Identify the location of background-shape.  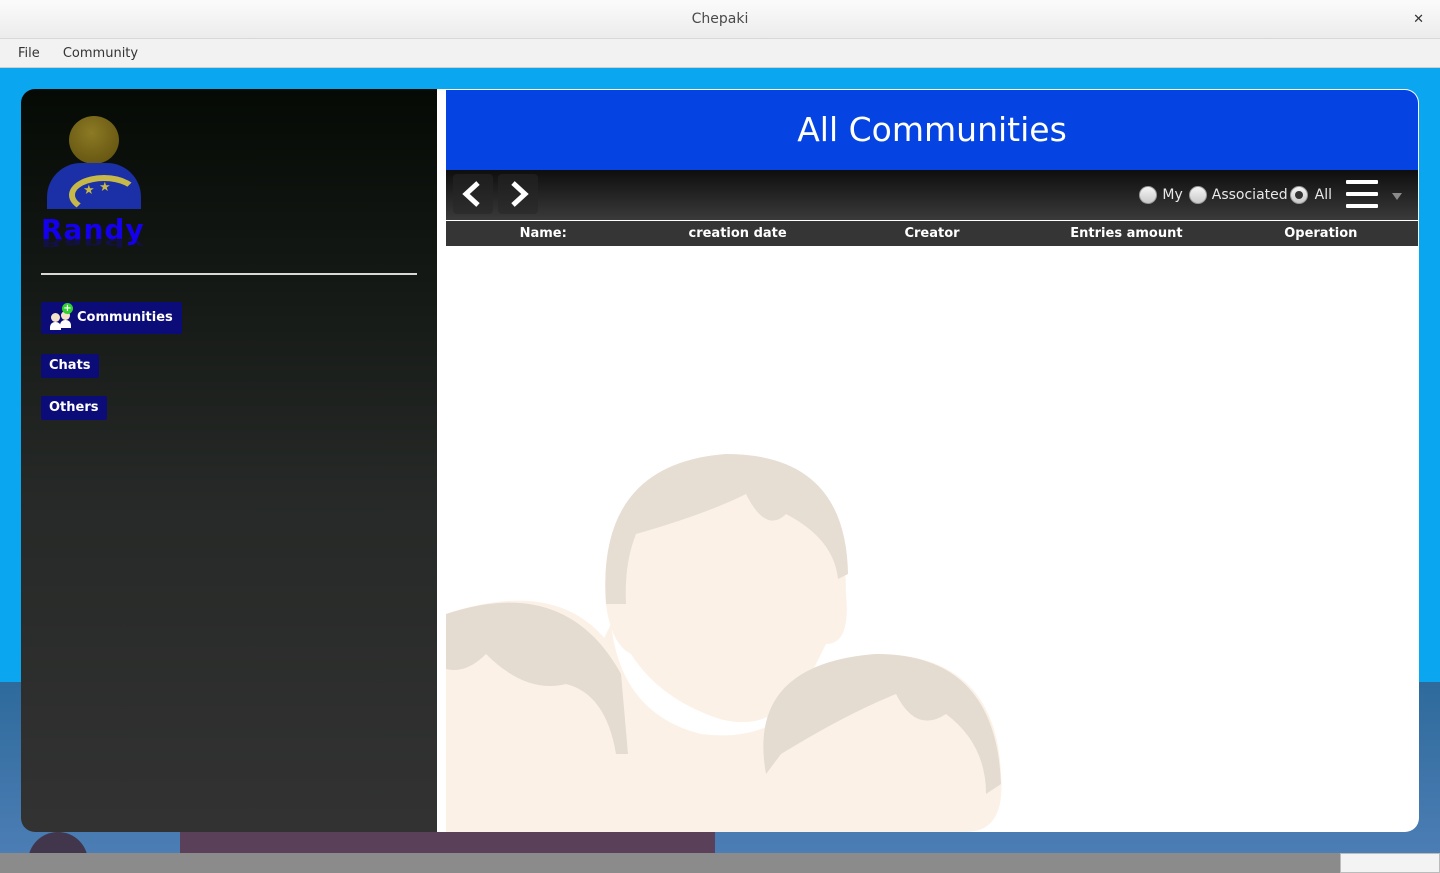
(447, 843).